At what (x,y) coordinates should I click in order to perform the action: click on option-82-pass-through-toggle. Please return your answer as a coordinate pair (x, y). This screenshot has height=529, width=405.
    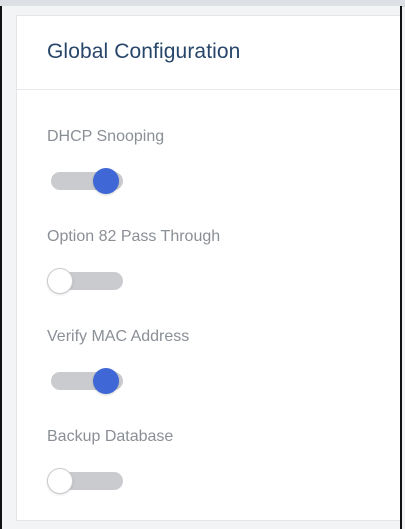
    Looking at the image, I should click on (85, 281).